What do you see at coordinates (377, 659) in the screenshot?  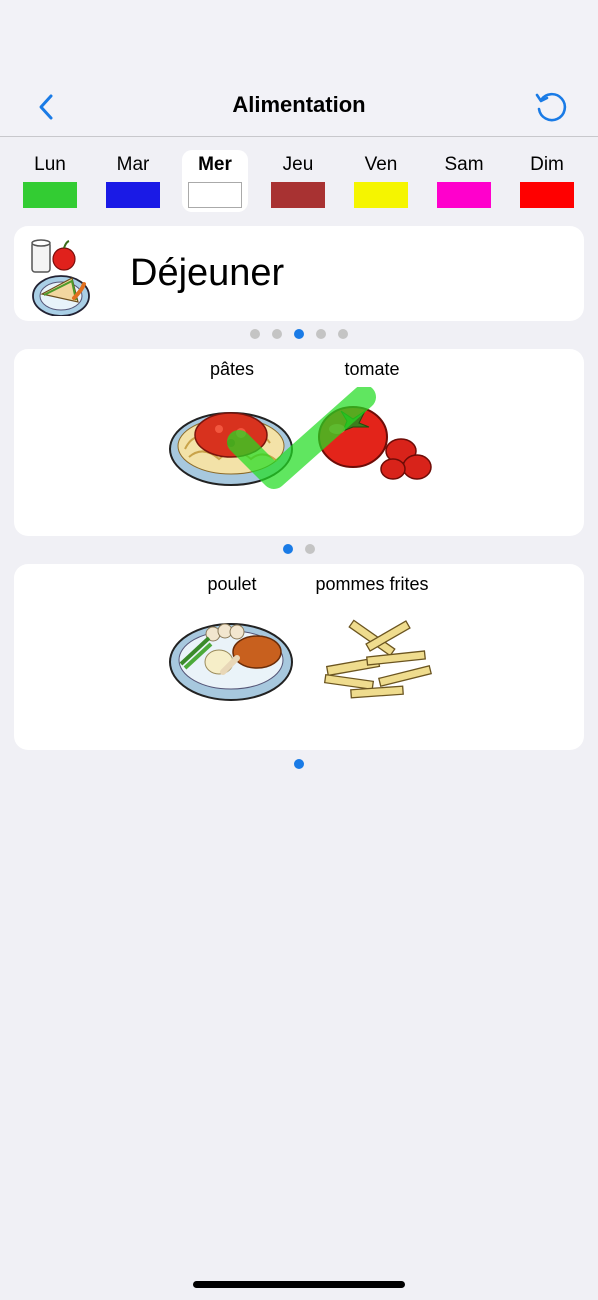 I see `french-fries-icon` at bounding box center [377, 659].